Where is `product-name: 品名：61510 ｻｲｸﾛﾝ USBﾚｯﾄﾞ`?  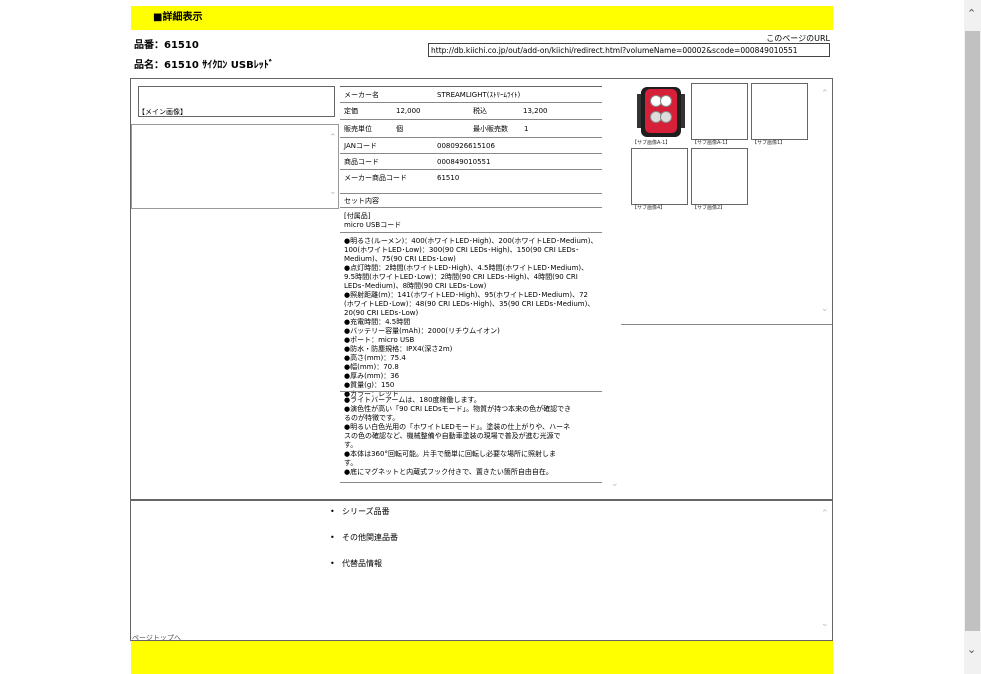
product-name: 品名：61510 ｻｲｸﾛﾝ USBﾚｯﾄﾞ is located at coordinates (204, 65).